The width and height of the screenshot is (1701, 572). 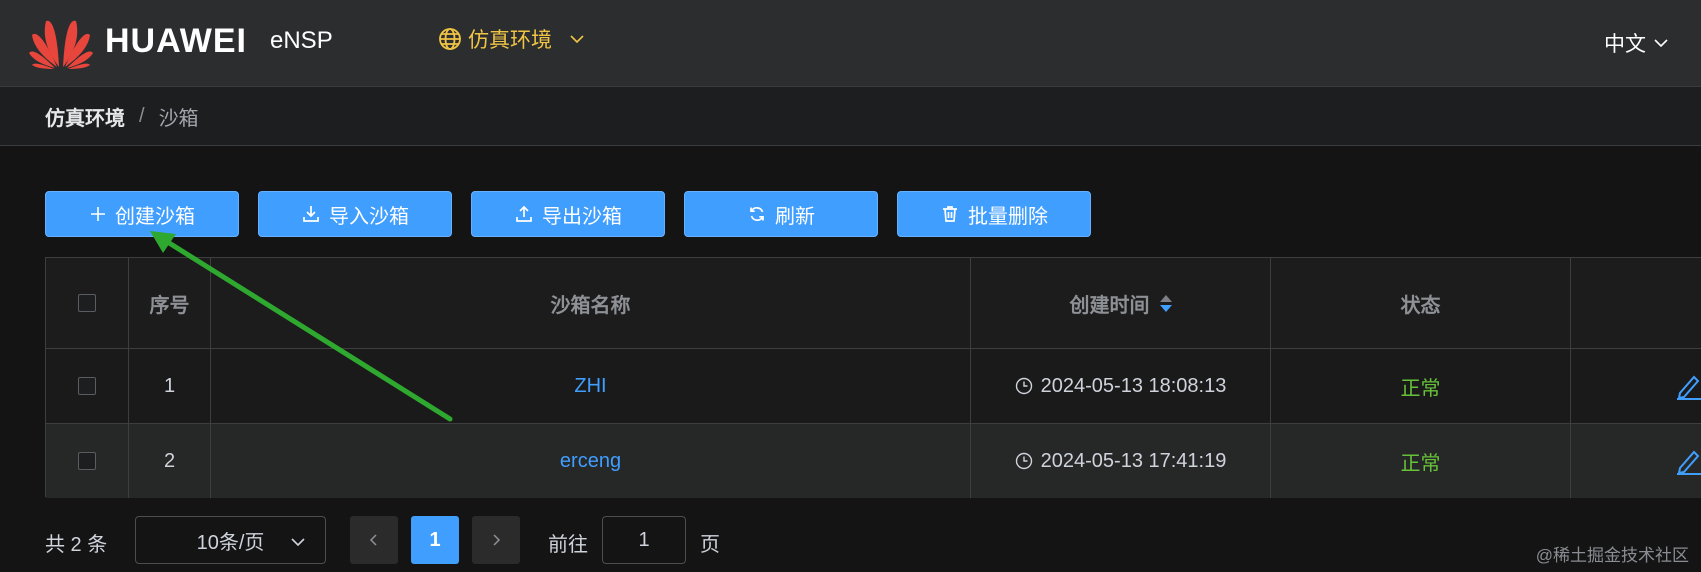 I want to click on header-status-label: 状态, so click(x=1420, y=305).